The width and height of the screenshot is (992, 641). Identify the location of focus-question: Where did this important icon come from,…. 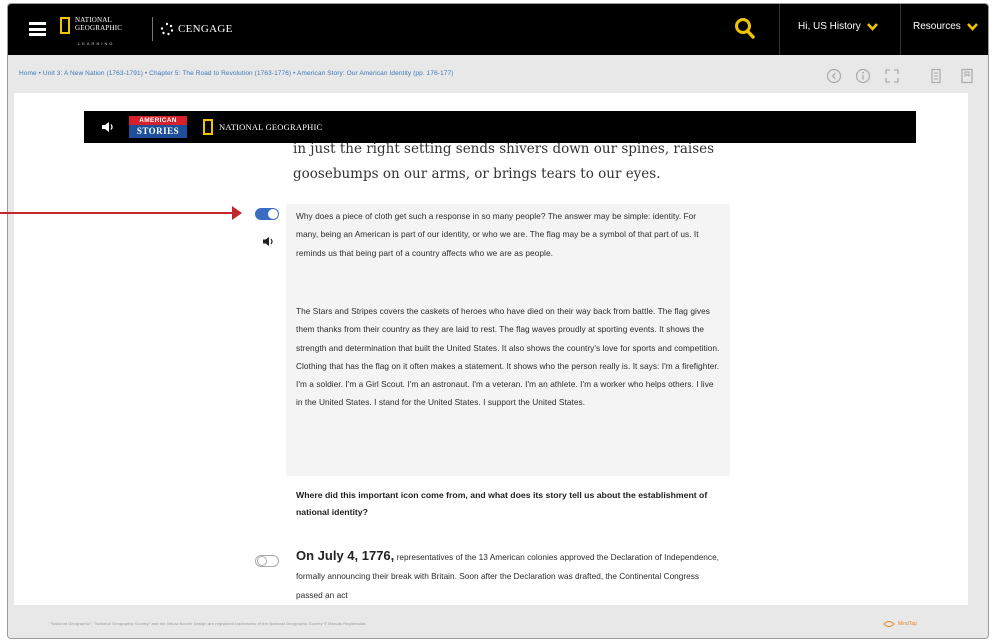
(502, 503).